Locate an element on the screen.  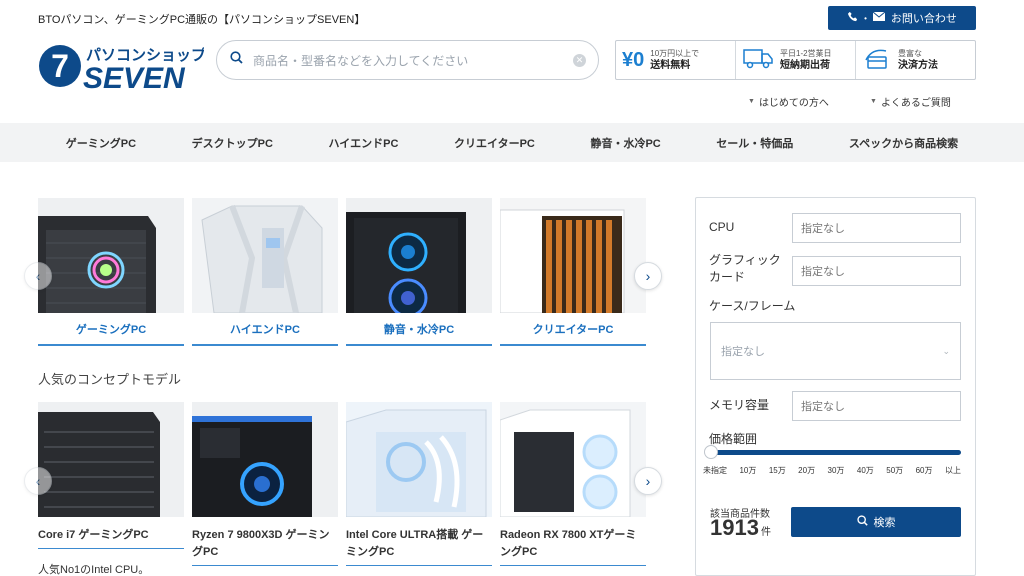
chevron-down-icon: ⌄ is located at coordinates (946, 350).